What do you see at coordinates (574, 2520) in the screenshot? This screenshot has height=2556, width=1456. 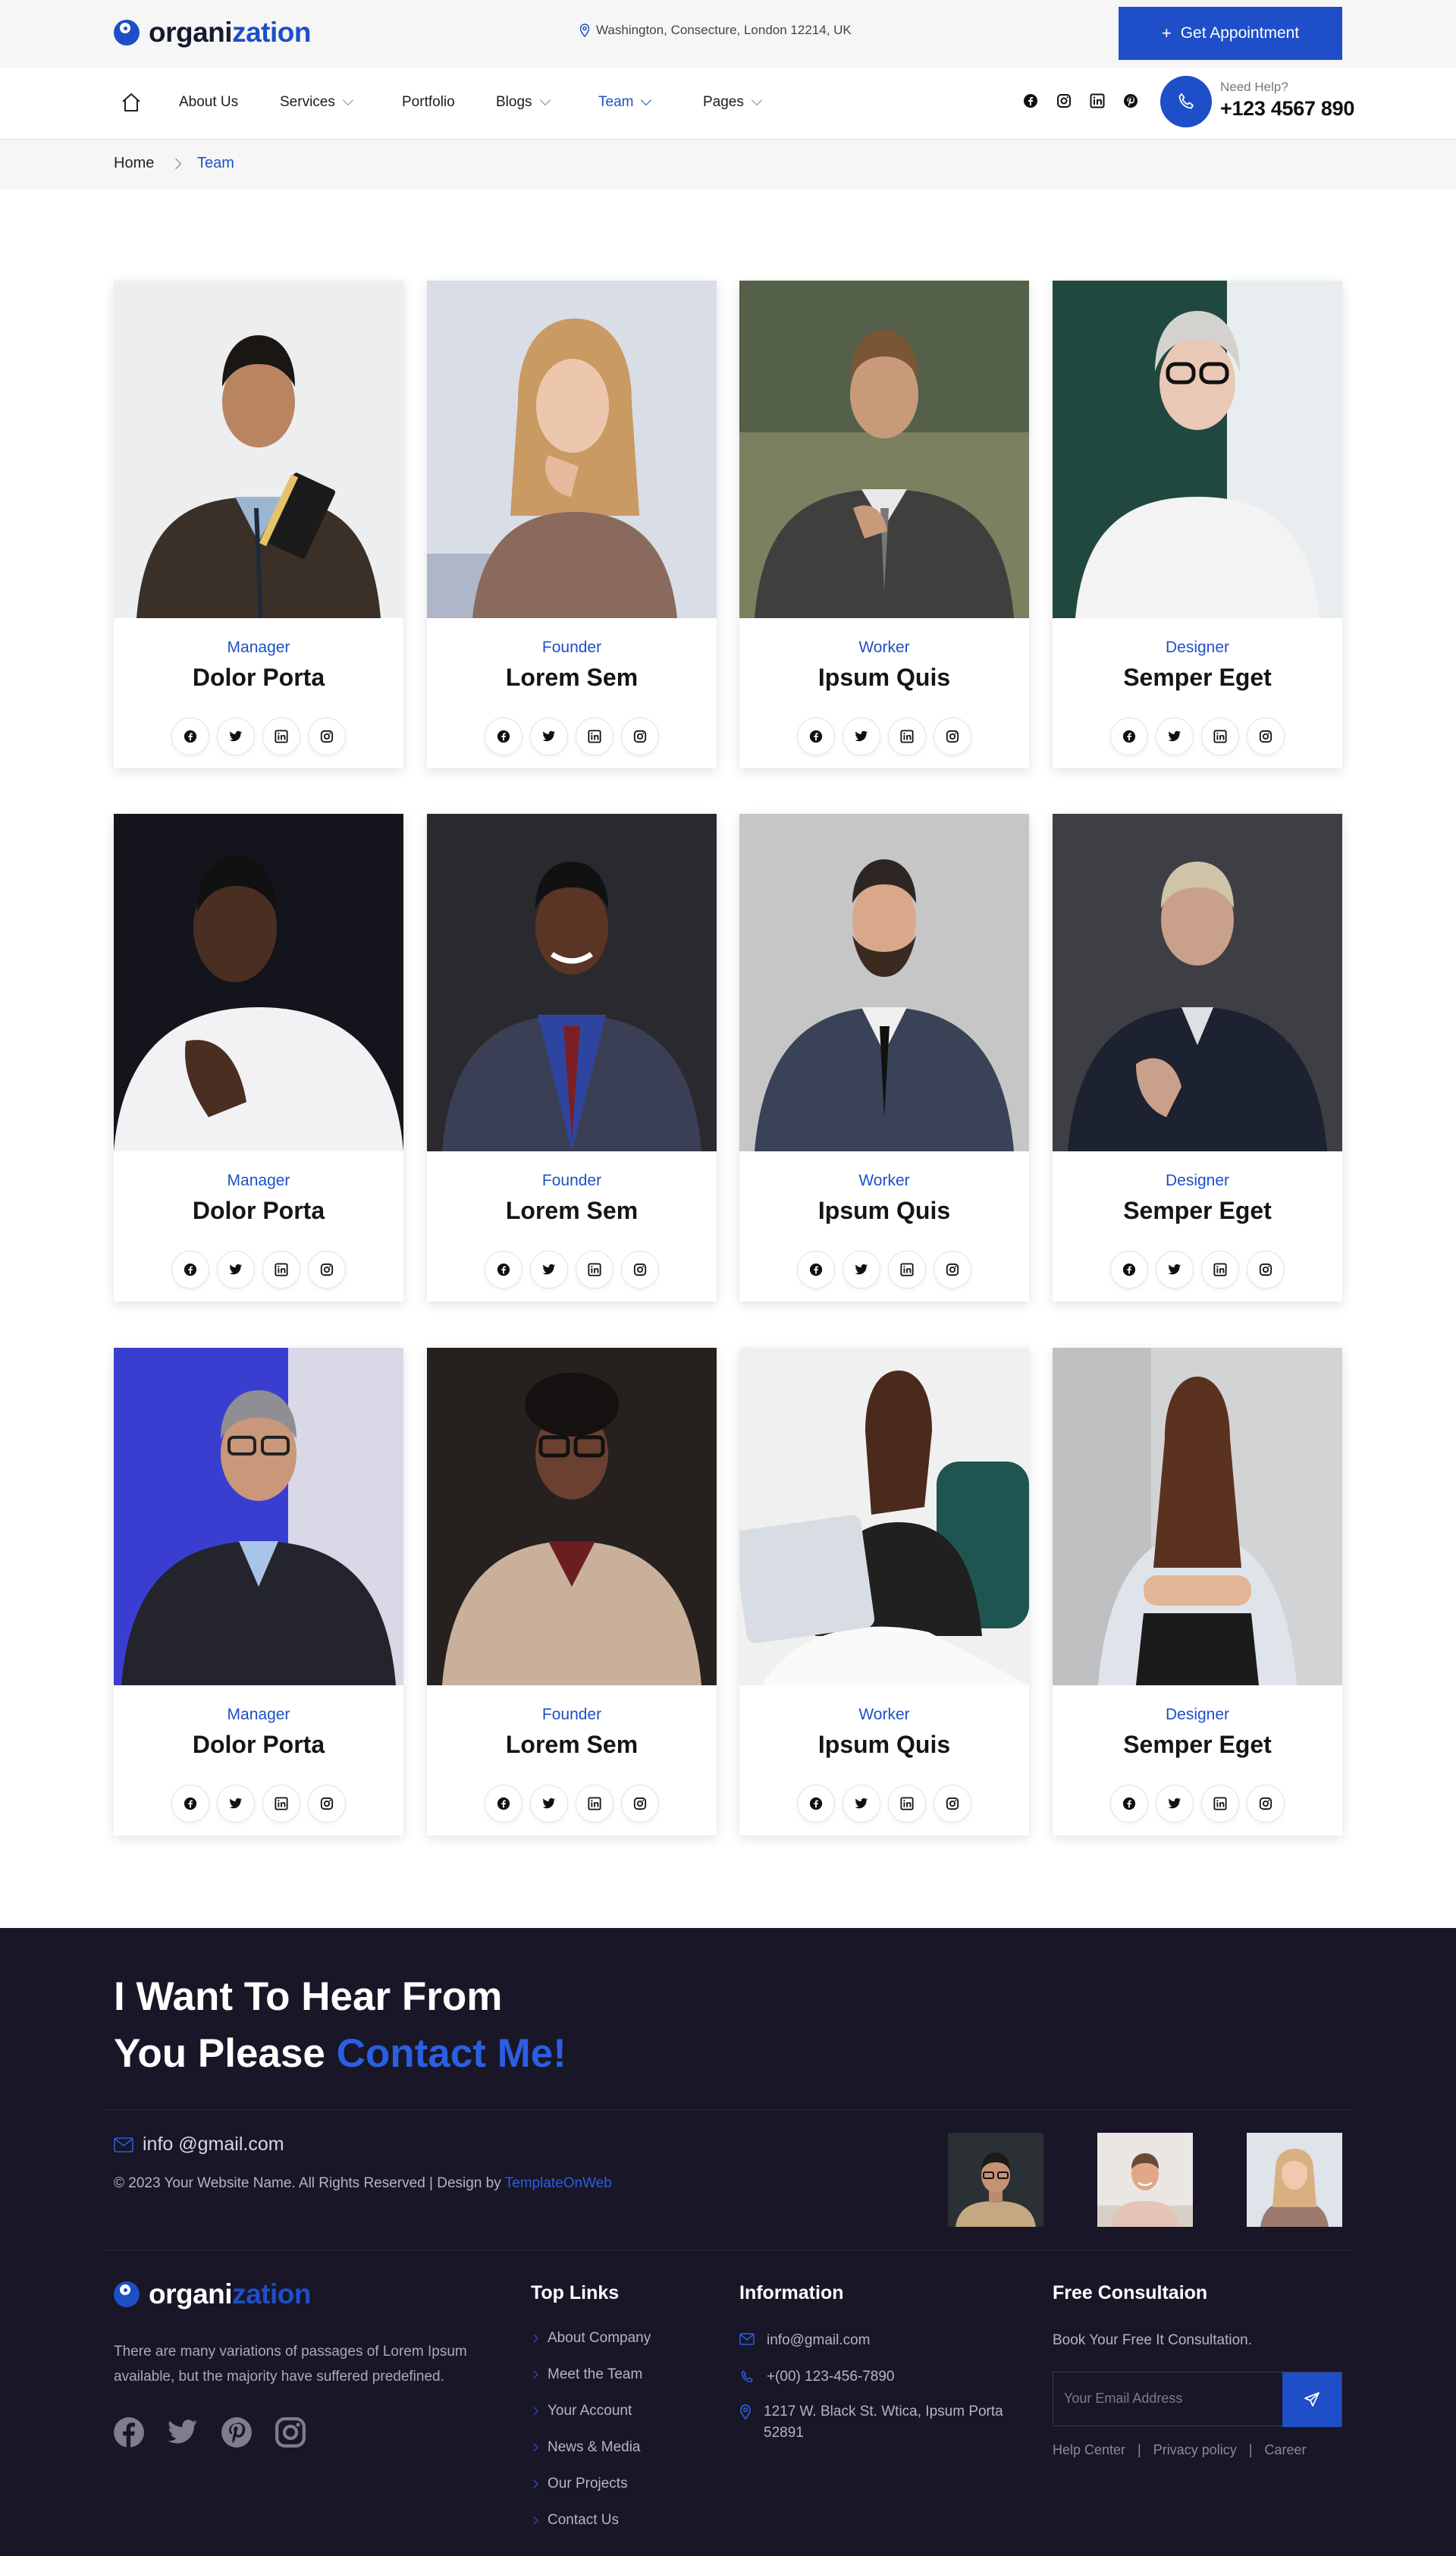 I see `footer-top-link: Contact Us` at bounding box center [574, 2520].